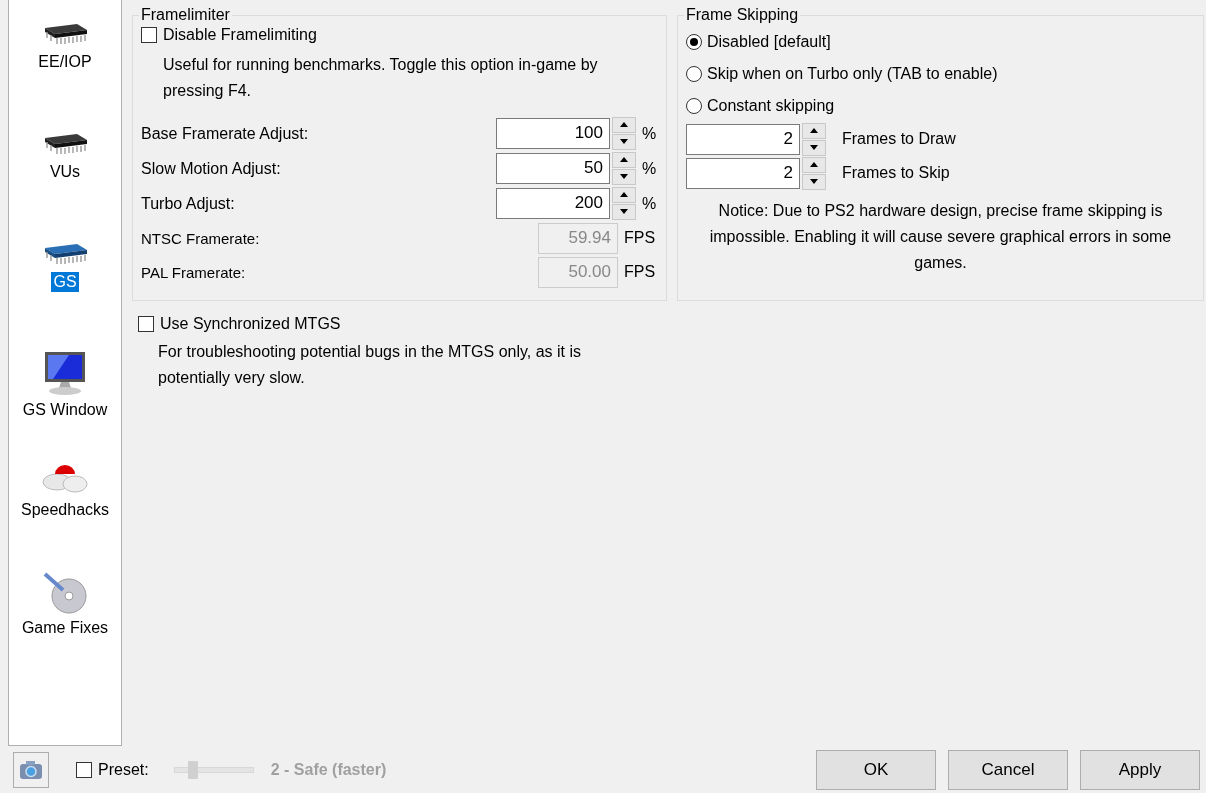 The height and width of the screenshot is (793, 1206). Describe the element at coordinates (578, 238) in the screenshot. I see `readonly-field: 59.94` at that location.